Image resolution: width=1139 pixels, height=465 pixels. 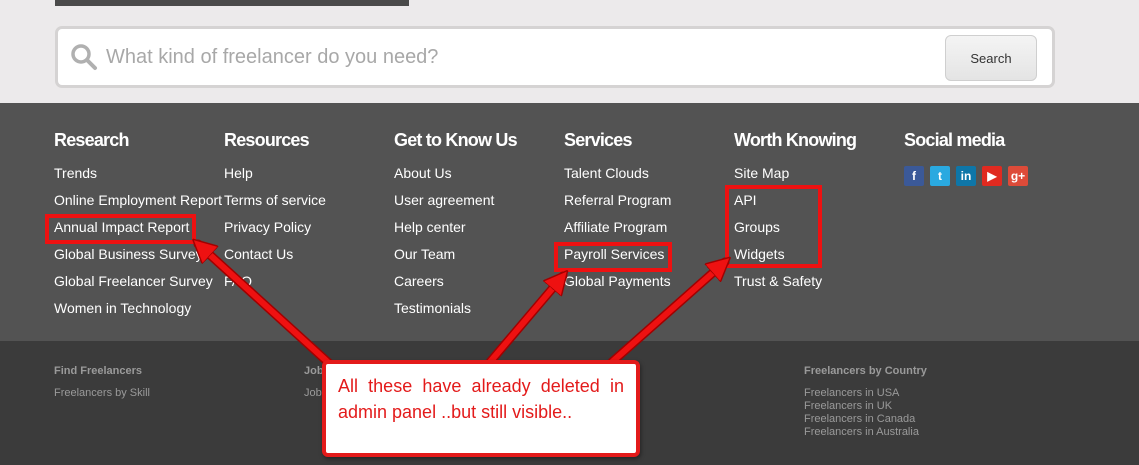 I want to click on search-bar: Search, so click(x=555, y=57).